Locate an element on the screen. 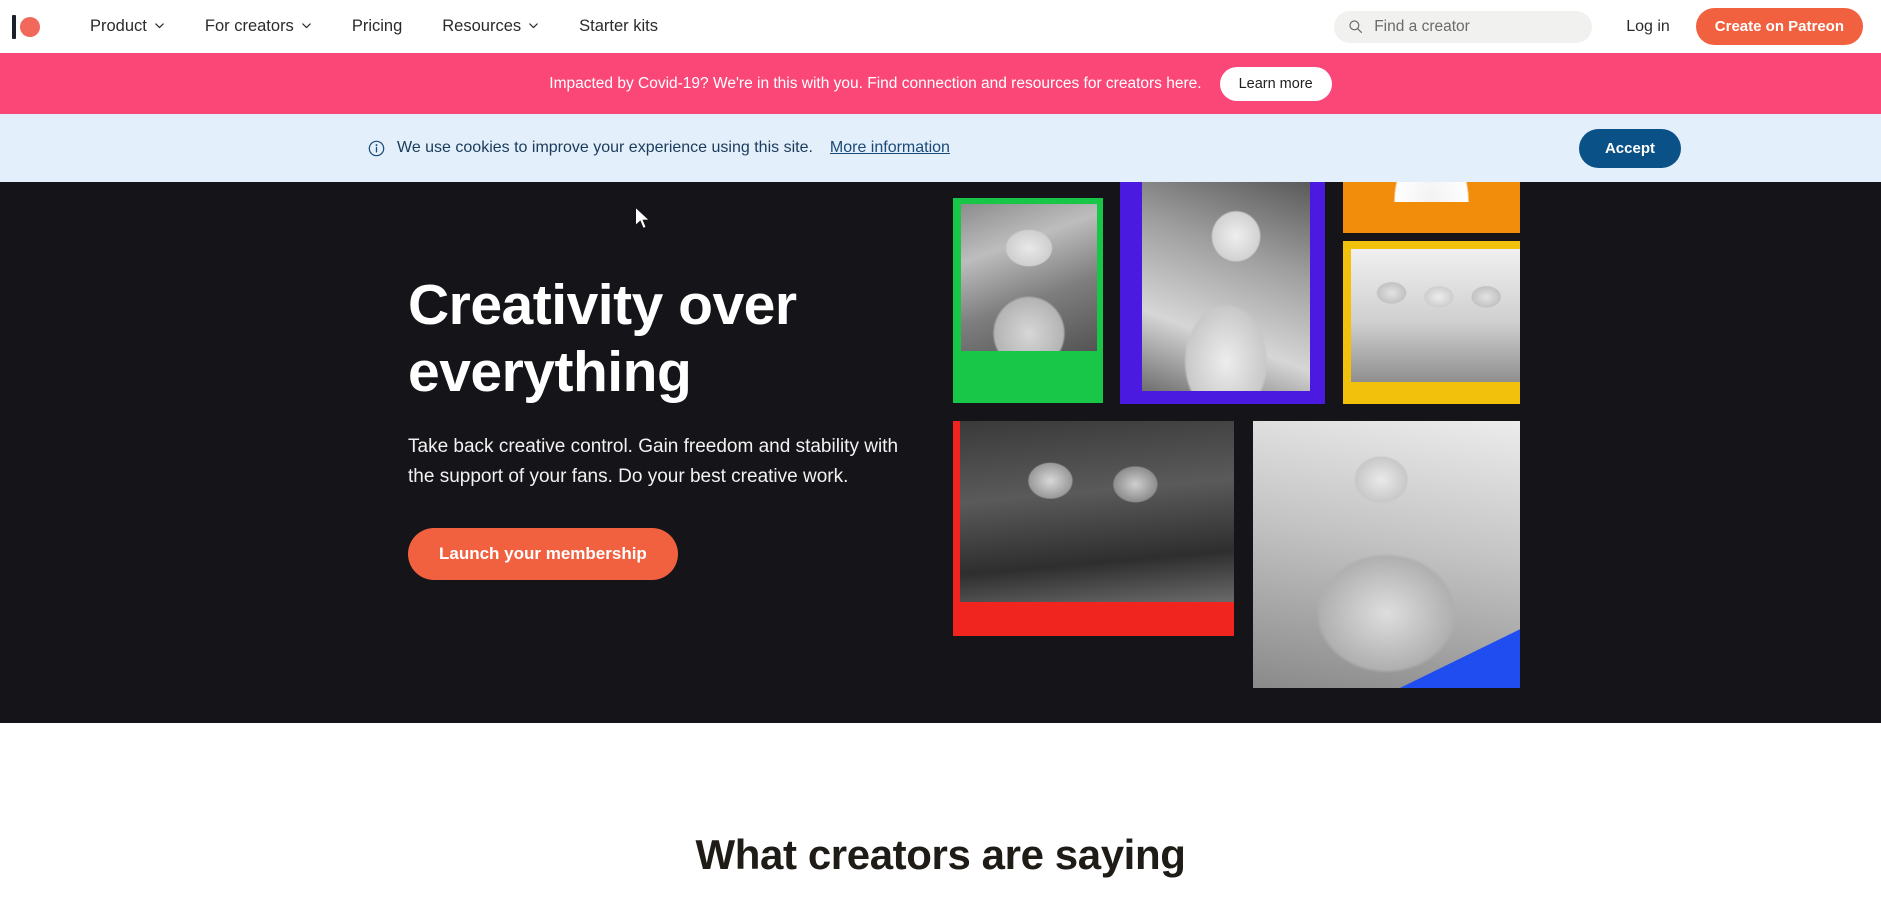 The image size is (1881, 899). nav-item-for-creators-label: For creators is located at coordinates (249, 26).